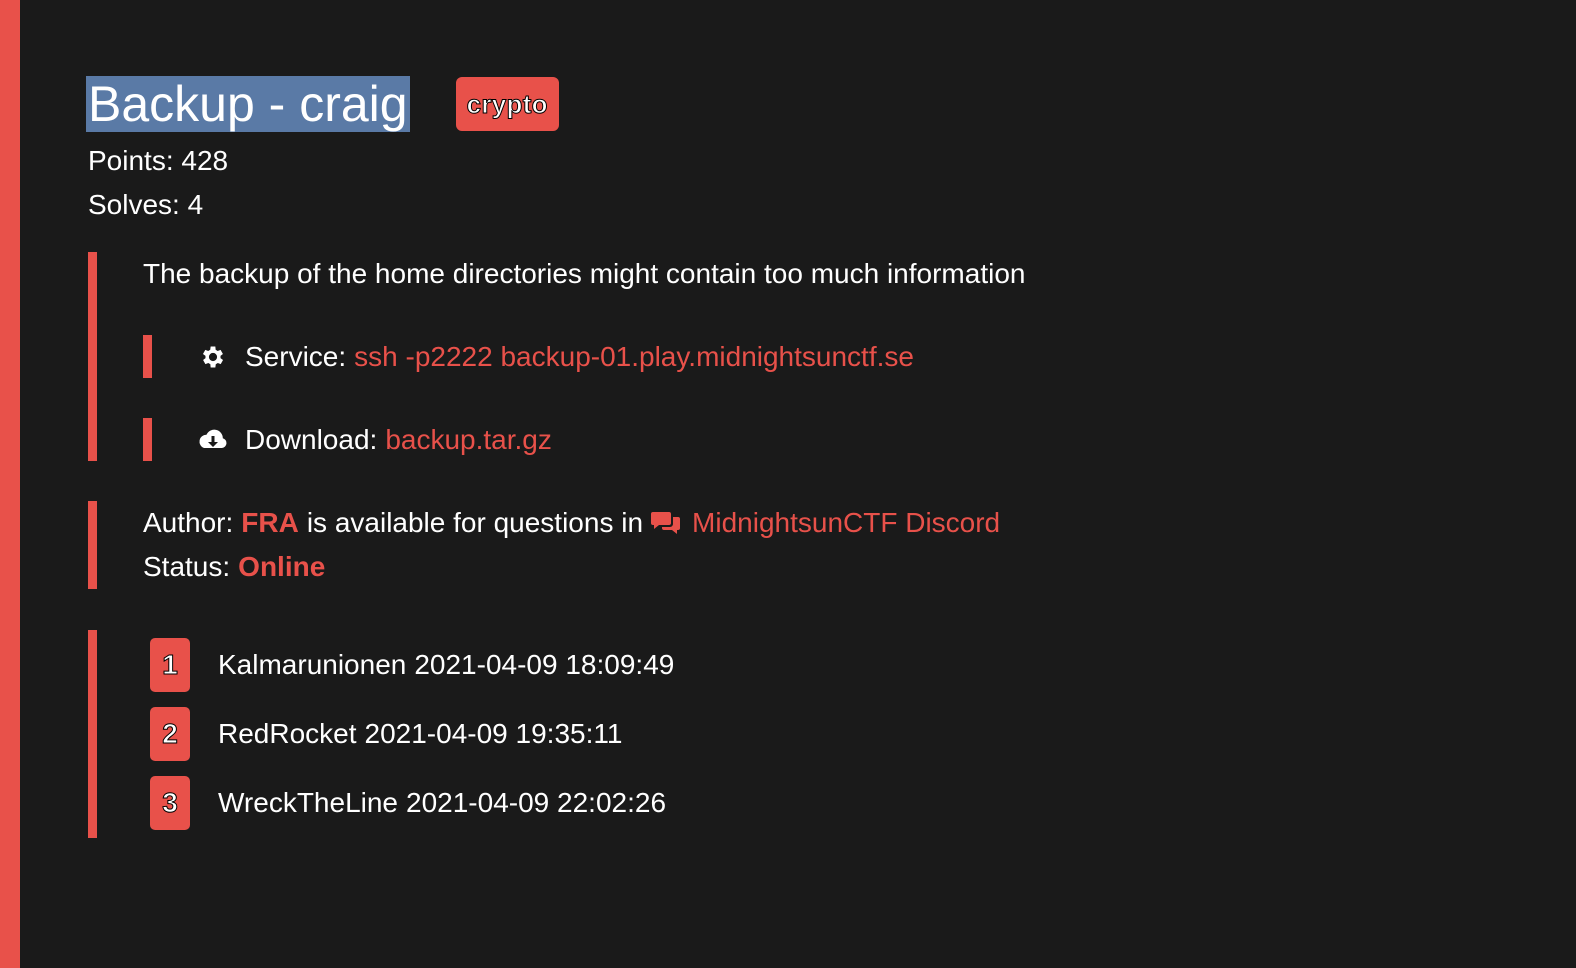 The width and height of the screenshot is (1576, 968). What do you see at coordinates (195, 204) in the screenshot?
I see `solves-value: 4` at bounding box center [195, 204].